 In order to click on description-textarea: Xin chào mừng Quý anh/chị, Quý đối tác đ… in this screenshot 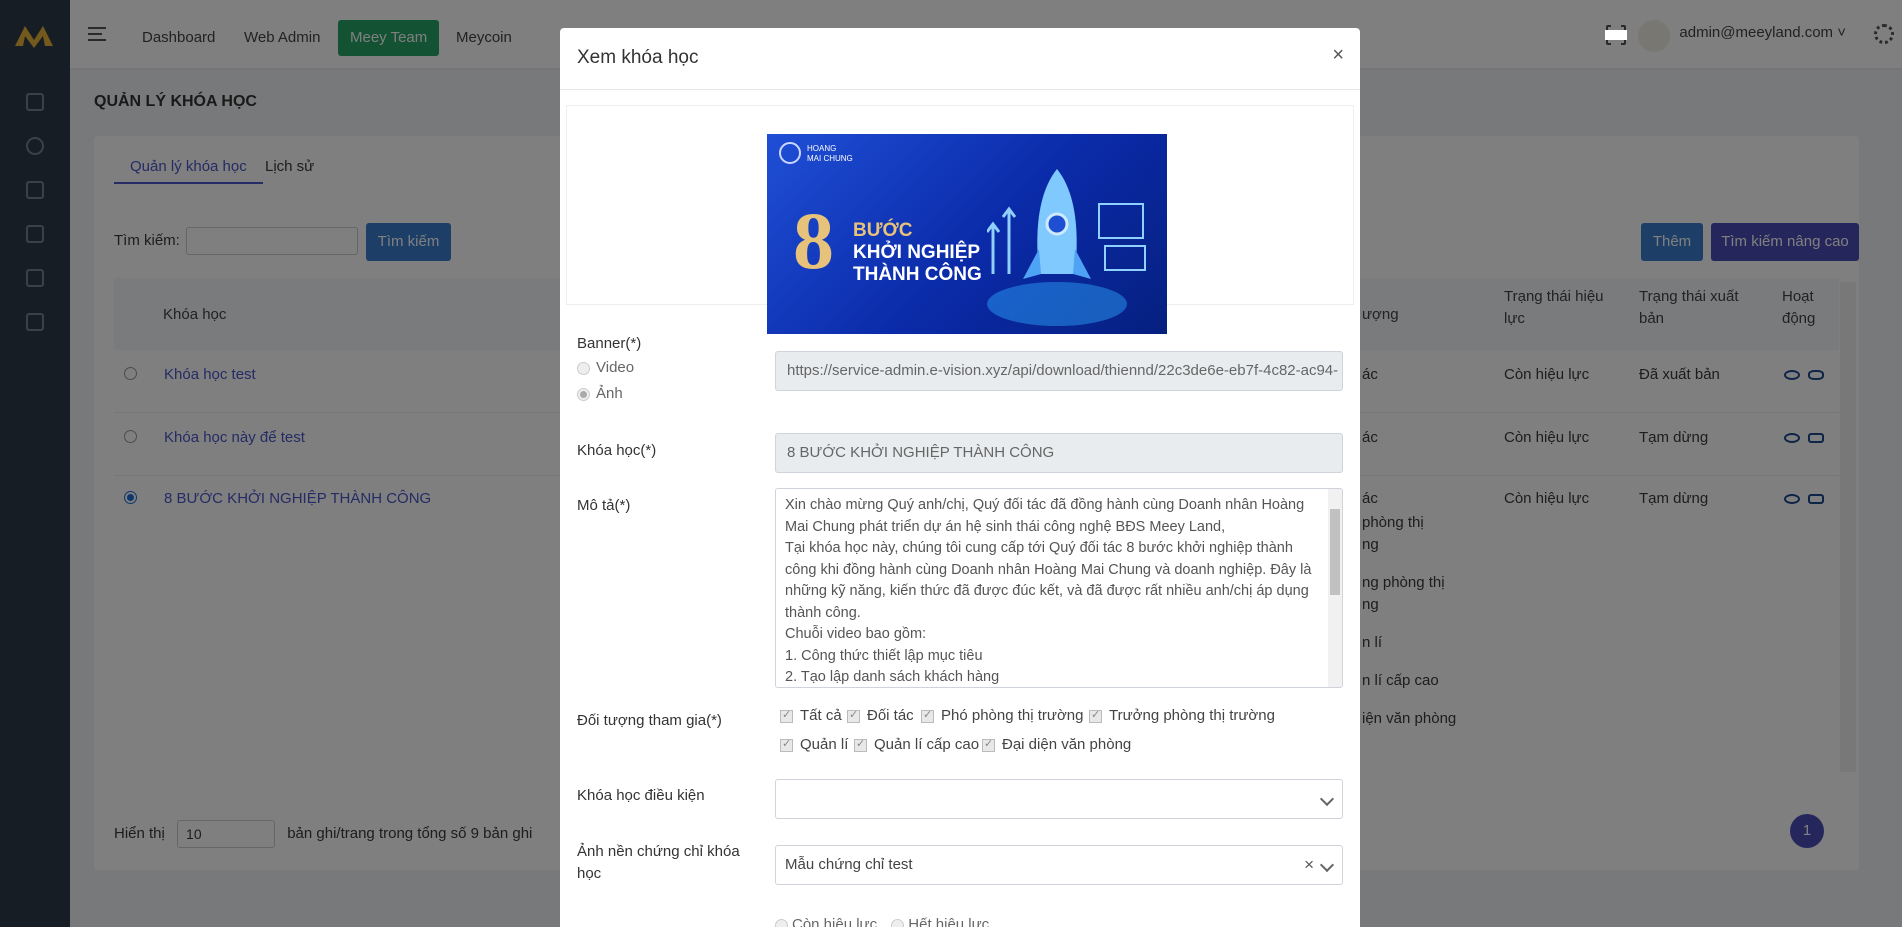, I will do `click(1059, 588)`.